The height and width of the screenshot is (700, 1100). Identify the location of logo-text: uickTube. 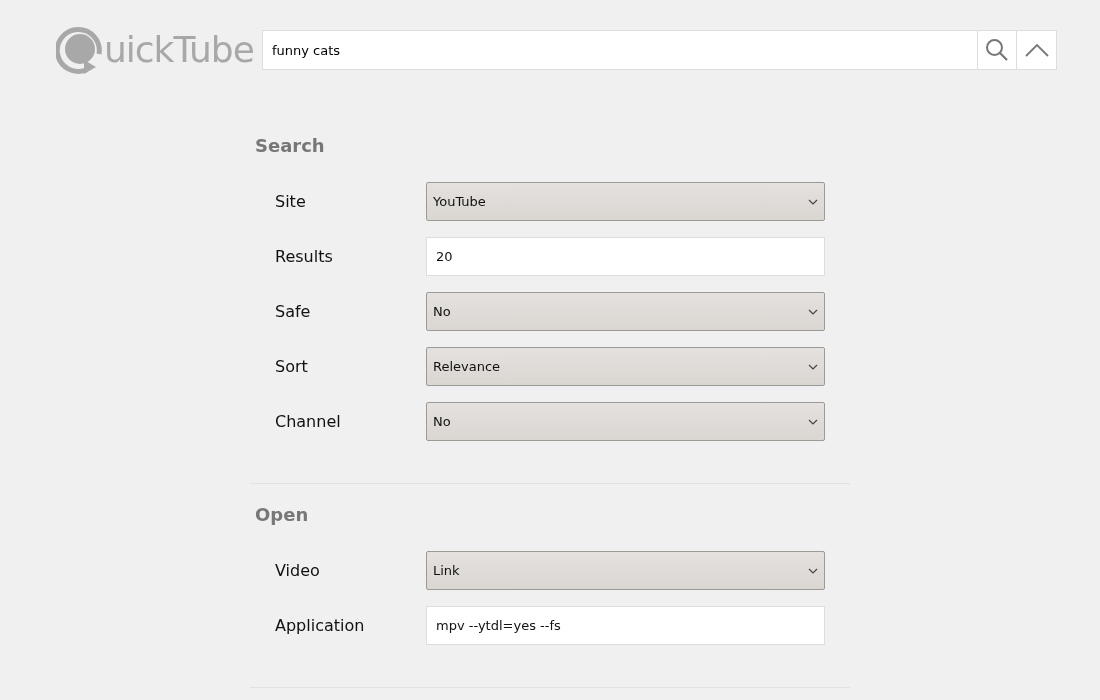
(179, 50).